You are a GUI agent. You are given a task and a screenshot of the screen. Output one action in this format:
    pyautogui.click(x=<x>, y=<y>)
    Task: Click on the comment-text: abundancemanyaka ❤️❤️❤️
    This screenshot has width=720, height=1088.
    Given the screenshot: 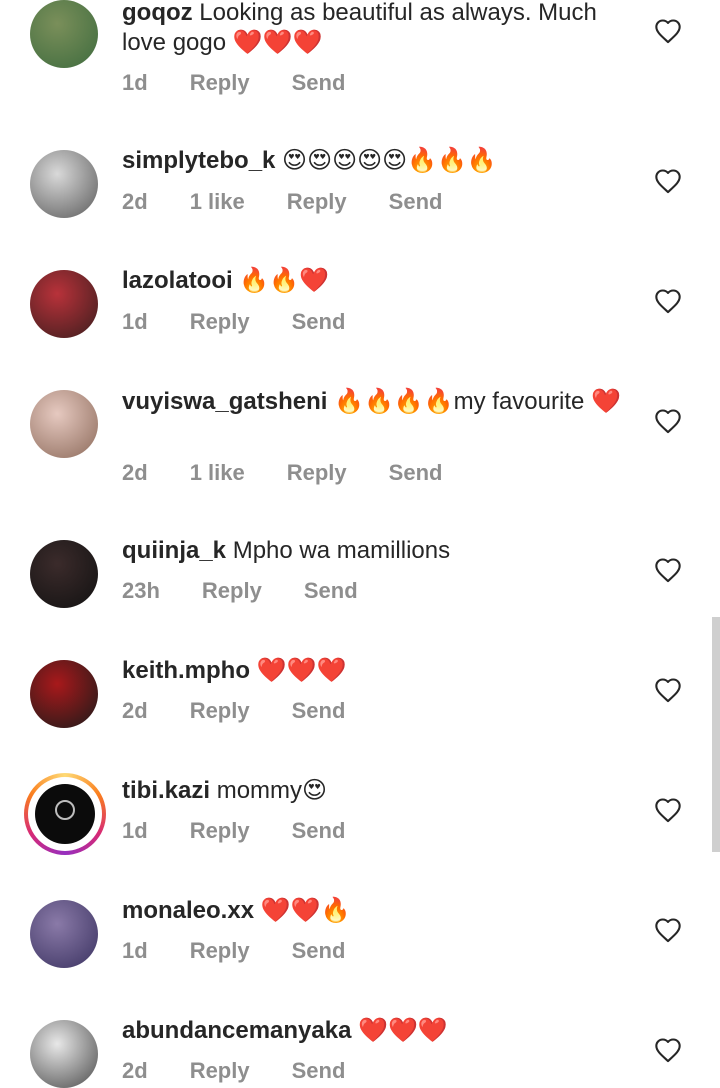 What is the action you would take?
    pyautogui.click(x=372, y=1031)
    